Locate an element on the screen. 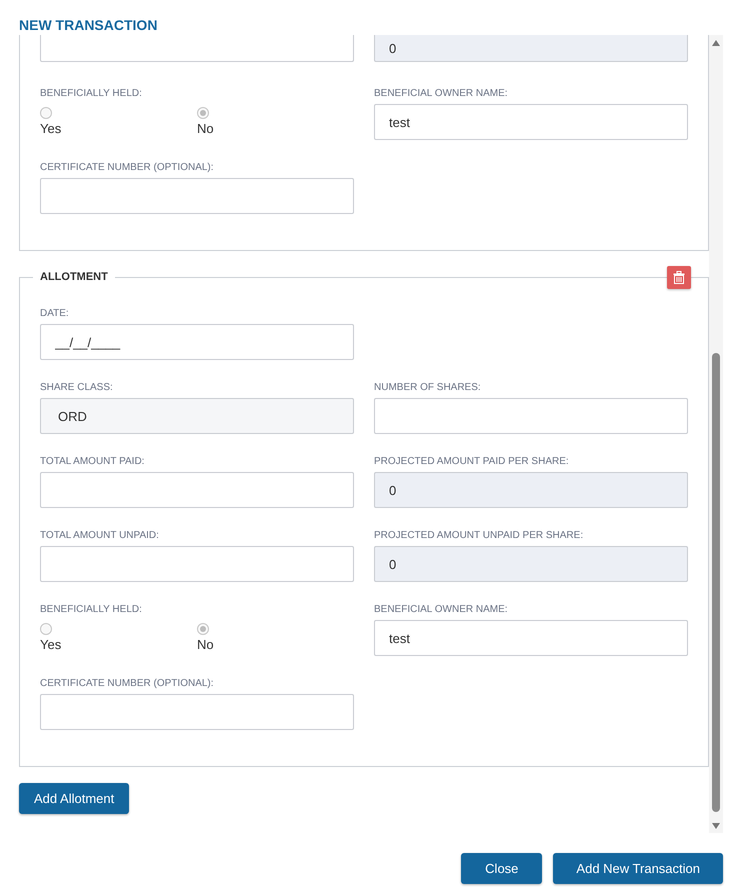 The image size is (740, 893). trash-icon is located at coordinates (679, 277).